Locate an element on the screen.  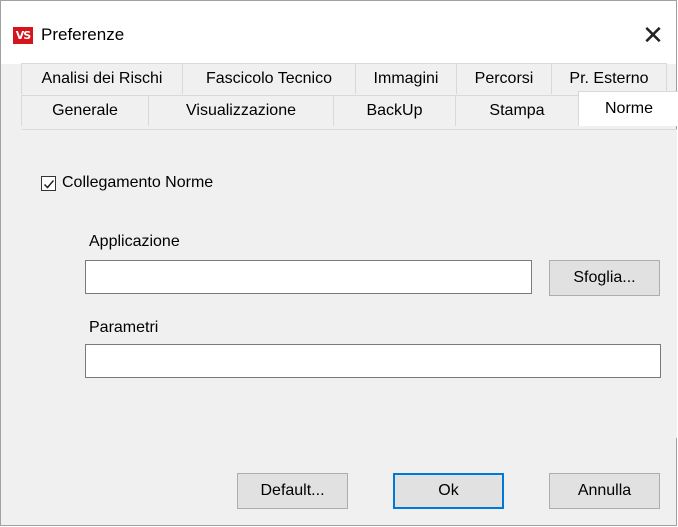
tab-generale: Generale is located at coordinates (85, 110).